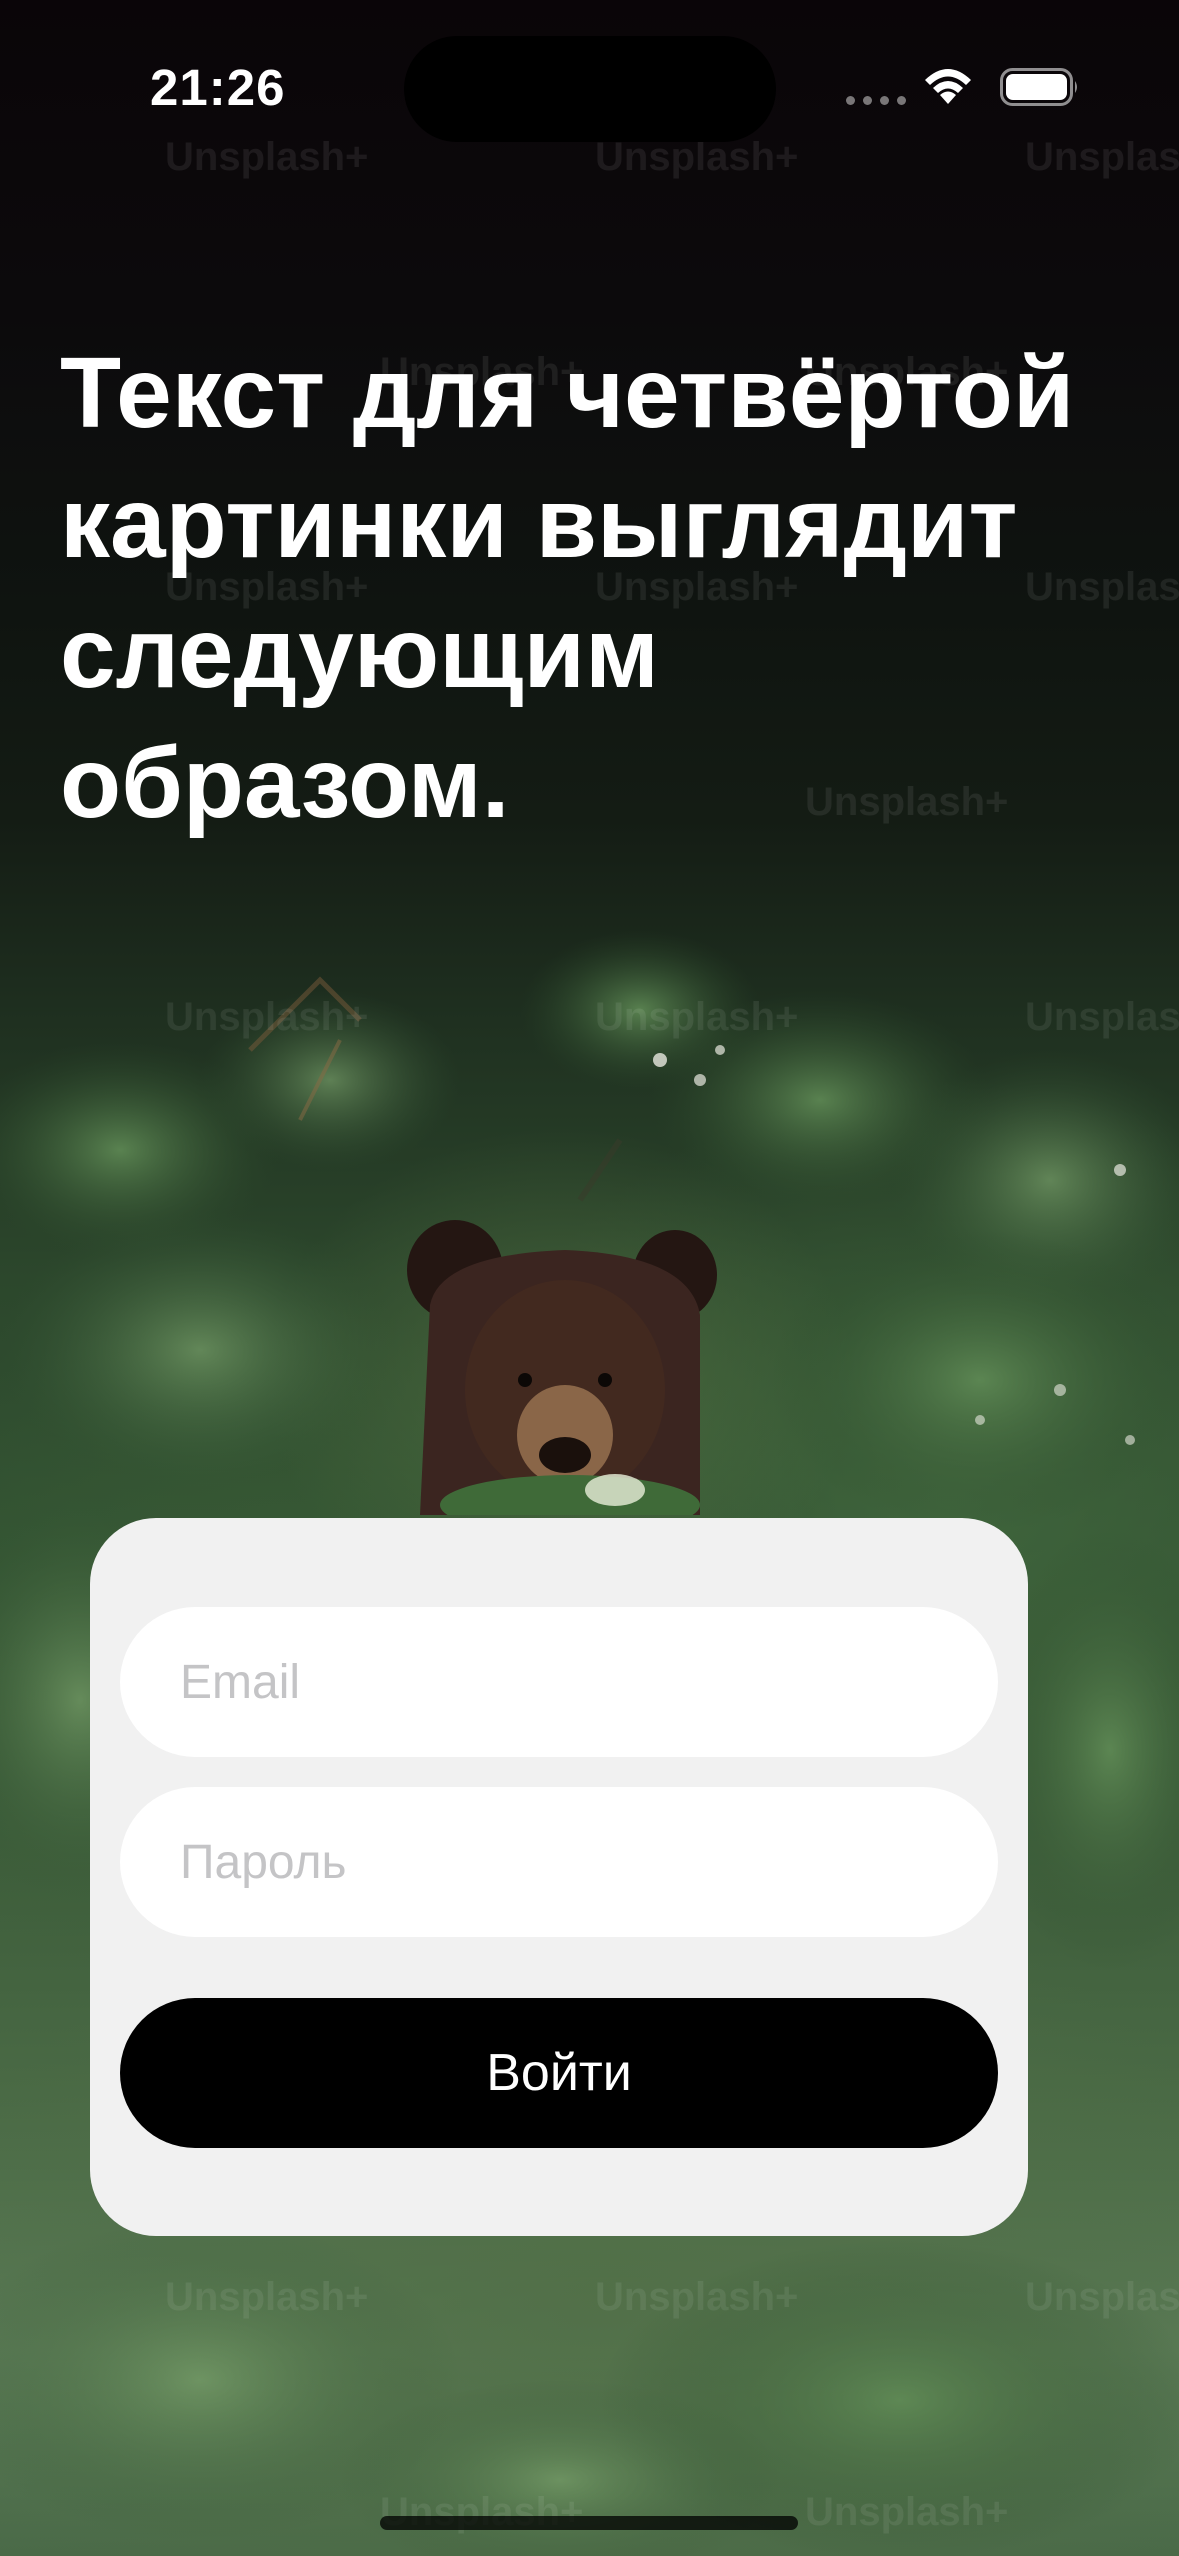  What do you see at coordinates (562, 1367) in the screenshot?
I see `bear-image` at bounding box center [562, 1367].